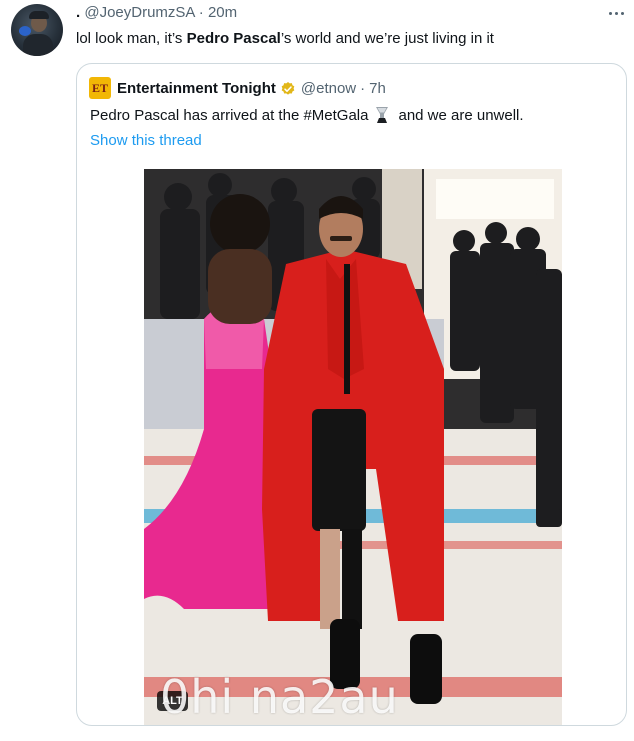 The width and height of the screenshot is (634, 741). What do you see at coordinates (196, 88) in the screenshot?
I see `quoted-display-name: Entertainment Tonight` at bounding box center [196, 88].